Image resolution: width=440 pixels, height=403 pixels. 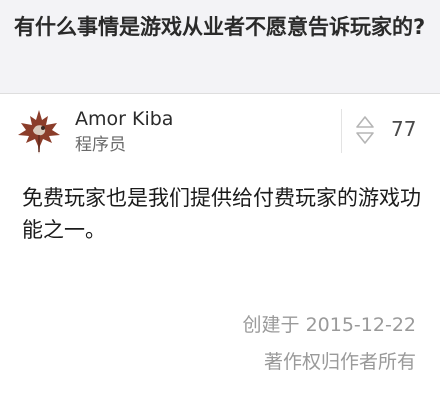 I want to click on vote-arrows-icon, so click(x=365, y=130).